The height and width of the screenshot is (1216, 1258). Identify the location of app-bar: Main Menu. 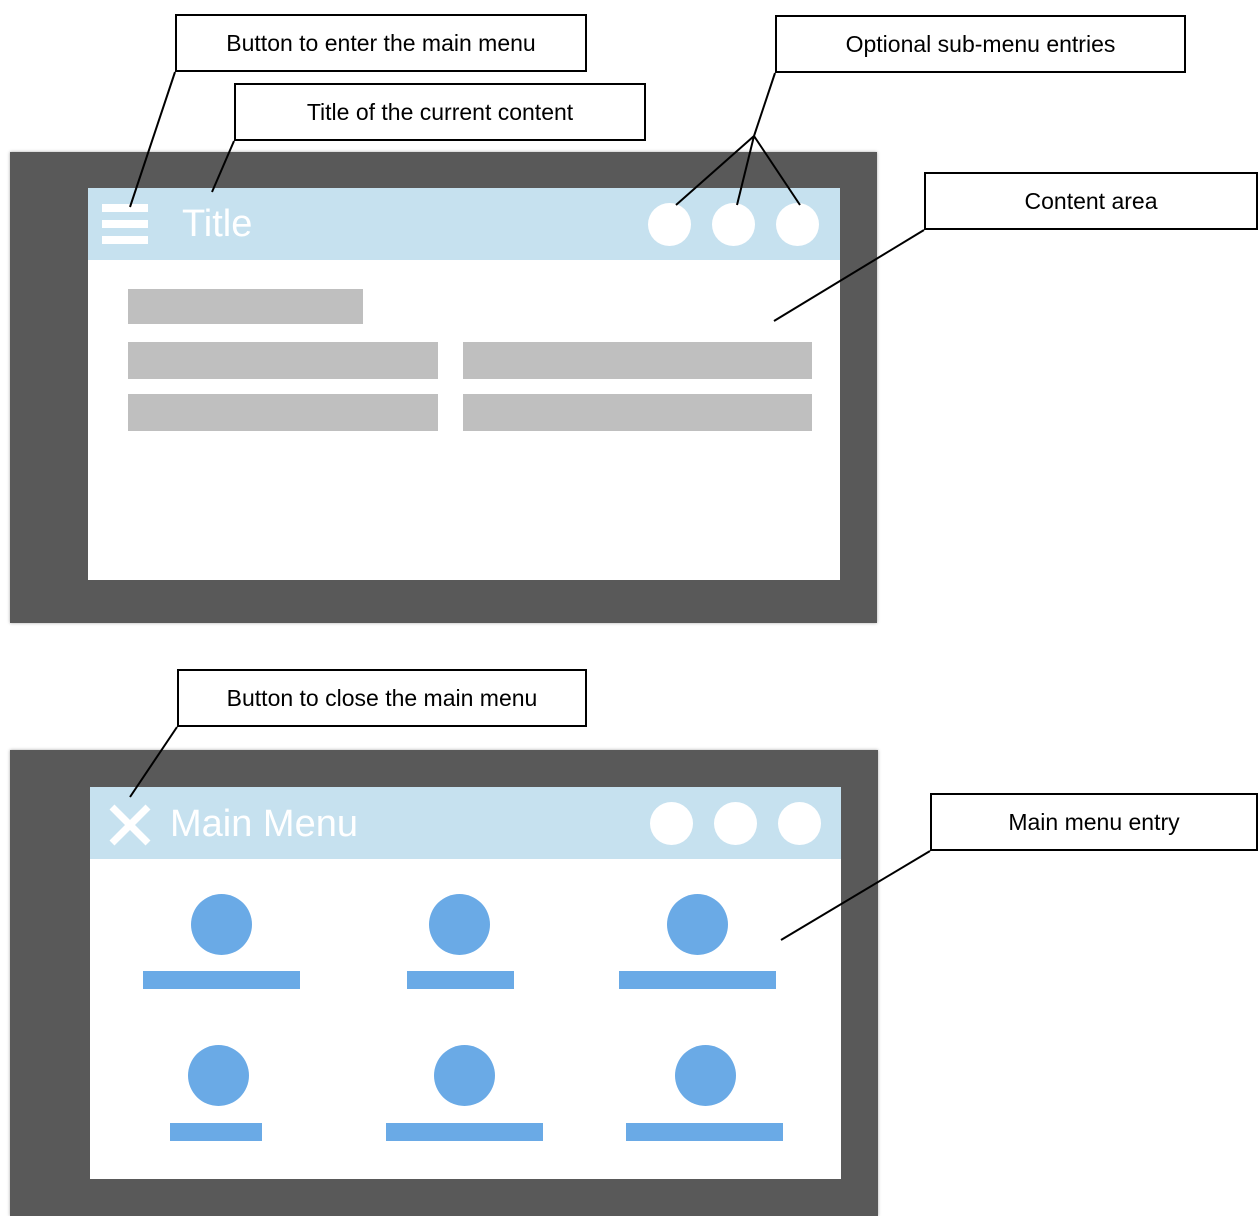
(465, 823).